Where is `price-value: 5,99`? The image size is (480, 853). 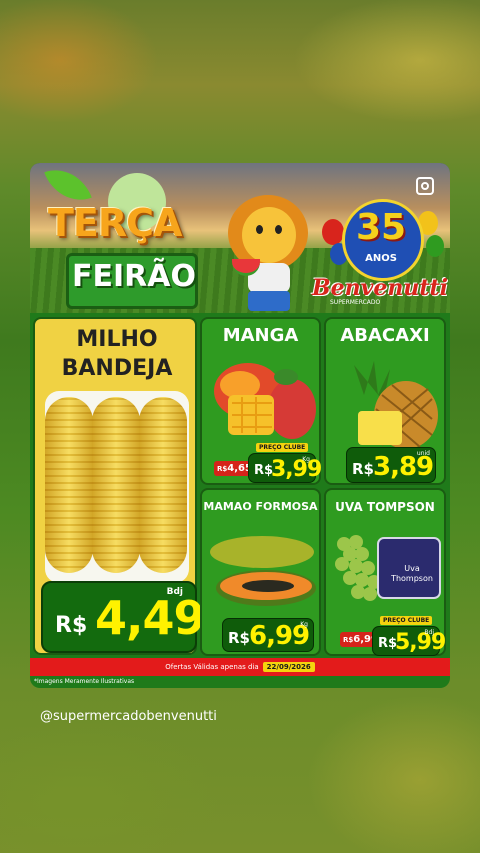
price-value: 5,99 is located at coordinates (420, 642).